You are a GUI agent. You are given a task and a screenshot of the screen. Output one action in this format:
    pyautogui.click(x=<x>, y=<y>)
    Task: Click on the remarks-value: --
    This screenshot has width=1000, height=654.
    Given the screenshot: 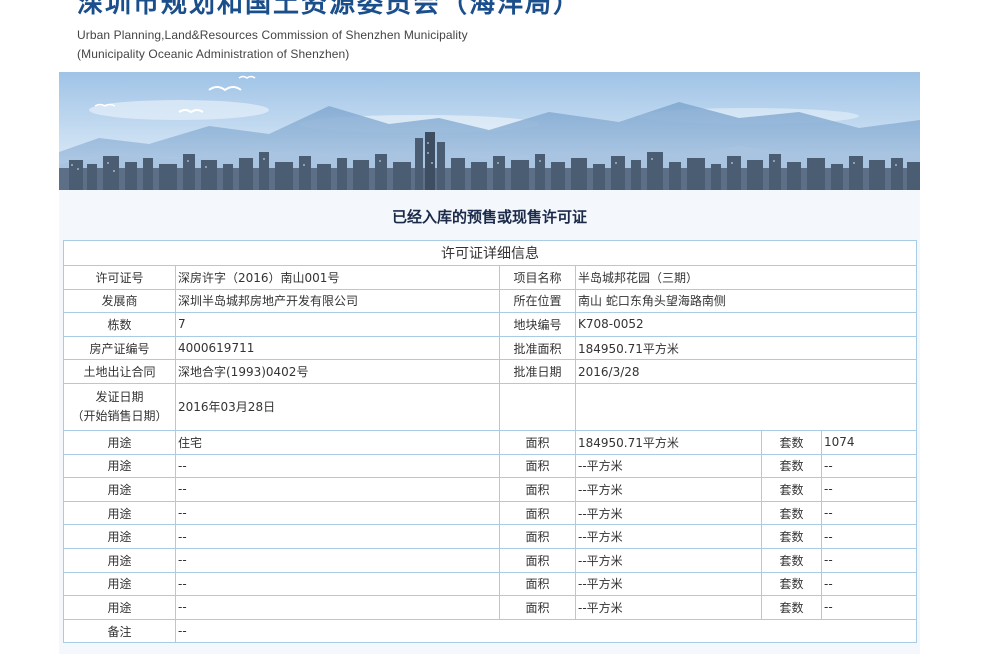 What is the action you would take?
    pyautogui.click(x=546, y=631)
    